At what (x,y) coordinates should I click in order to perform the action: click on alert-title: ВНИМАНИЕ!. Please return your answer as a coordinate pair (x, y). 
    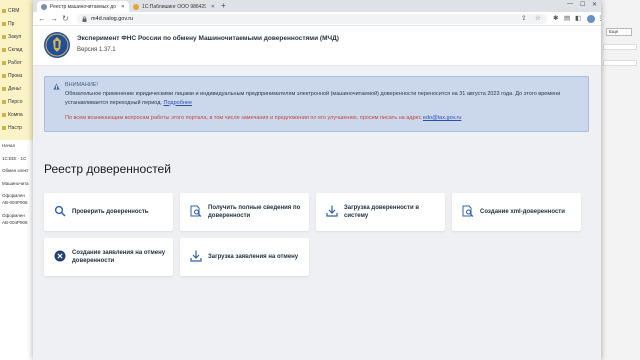
    Looking at the image, I should click on (81, 85).